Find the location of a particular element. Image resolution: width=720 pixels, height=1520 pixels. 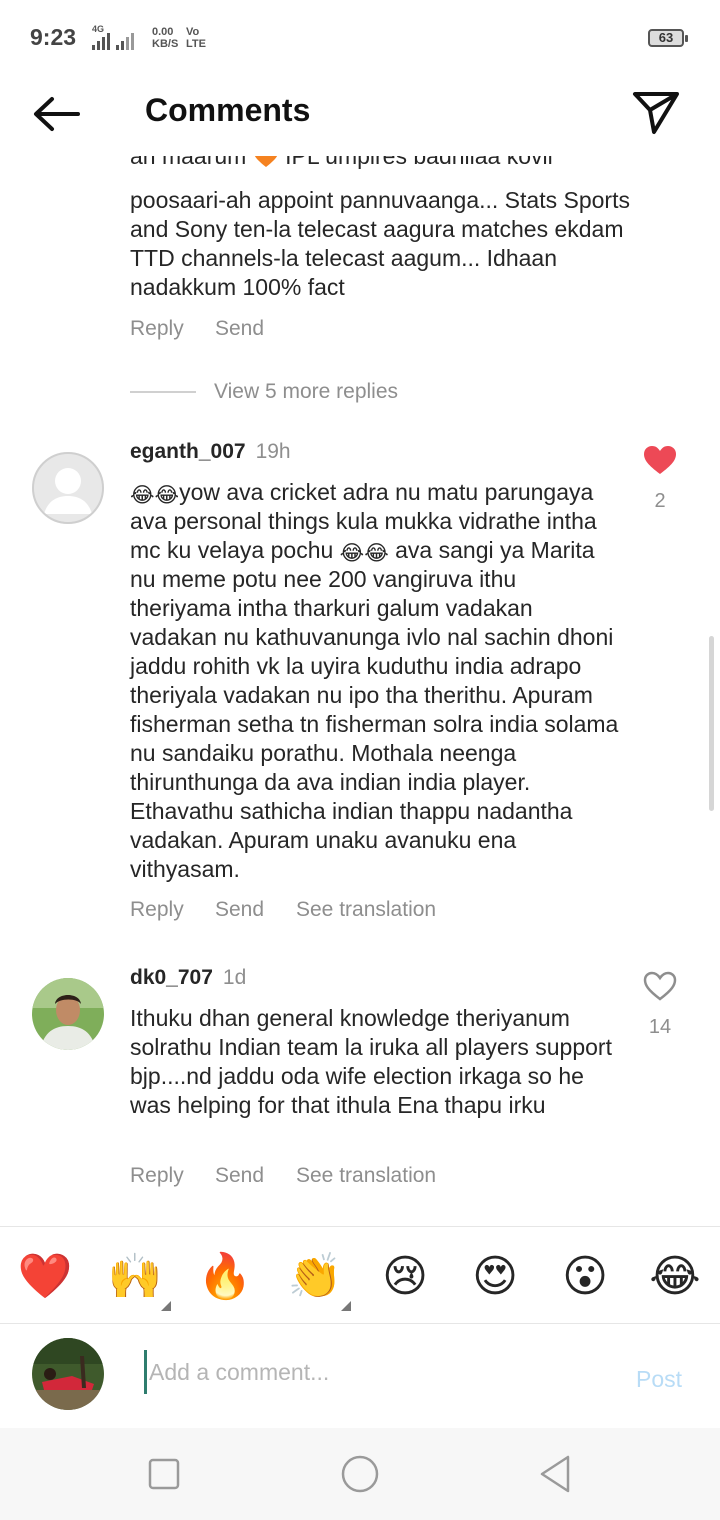

volte-top: Vo is located at coordinates (193, 32).